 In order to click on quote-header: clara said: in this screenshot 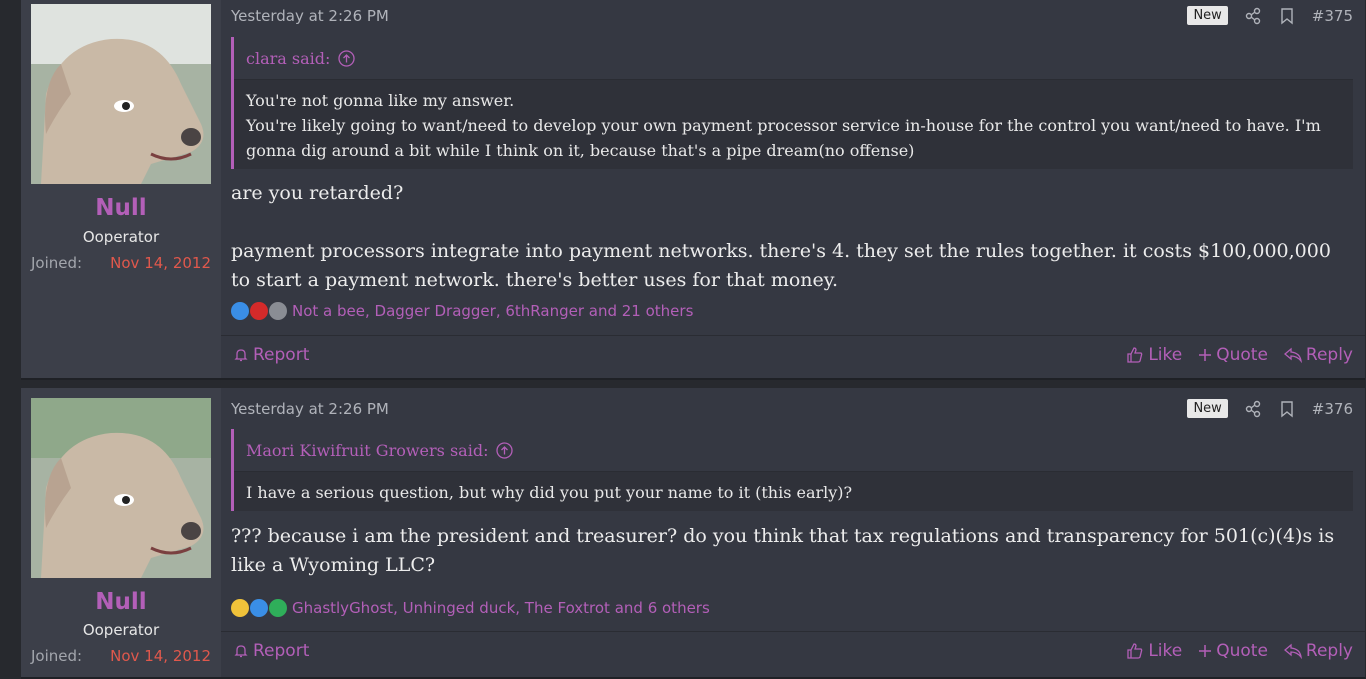, I will do `click(793, 58)`.